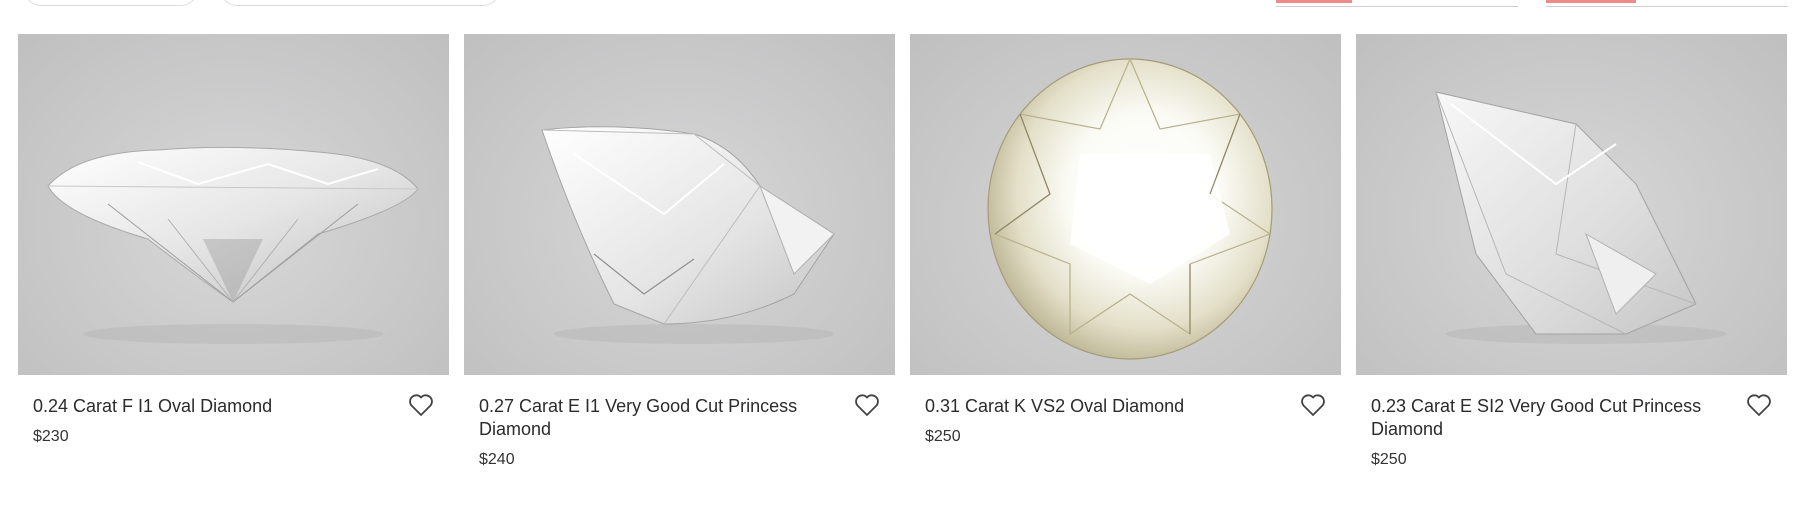 This screenshot has height=515, width=1802. Describe the element at coordinates (1397, 3) in the screenshot. I see `carat-range-slider` at that location.